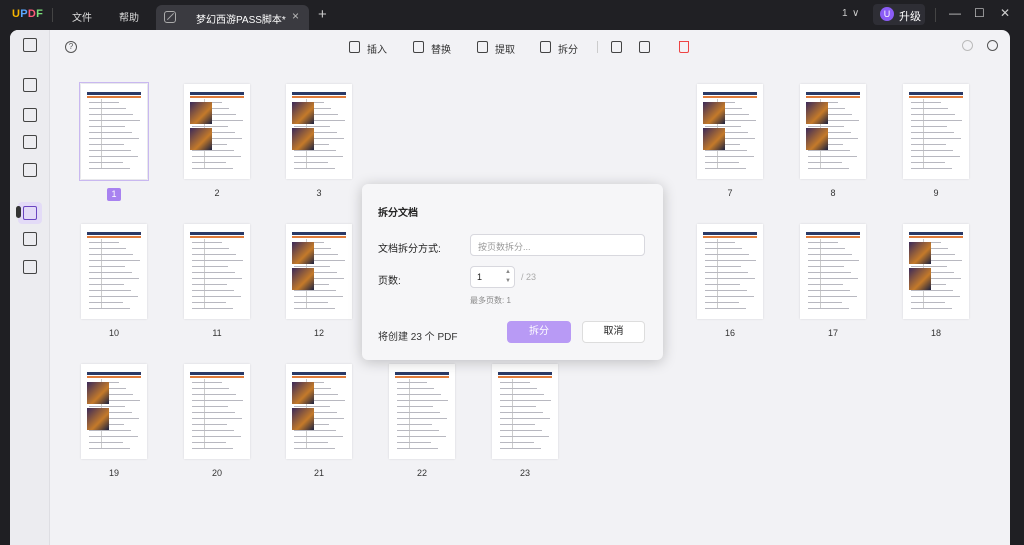 This screenshot has width=1024, height=545. What do you see at coordinates (170, 17) in the screenshot?
I see `document-tab-icon` at bounding box center [170, 17].